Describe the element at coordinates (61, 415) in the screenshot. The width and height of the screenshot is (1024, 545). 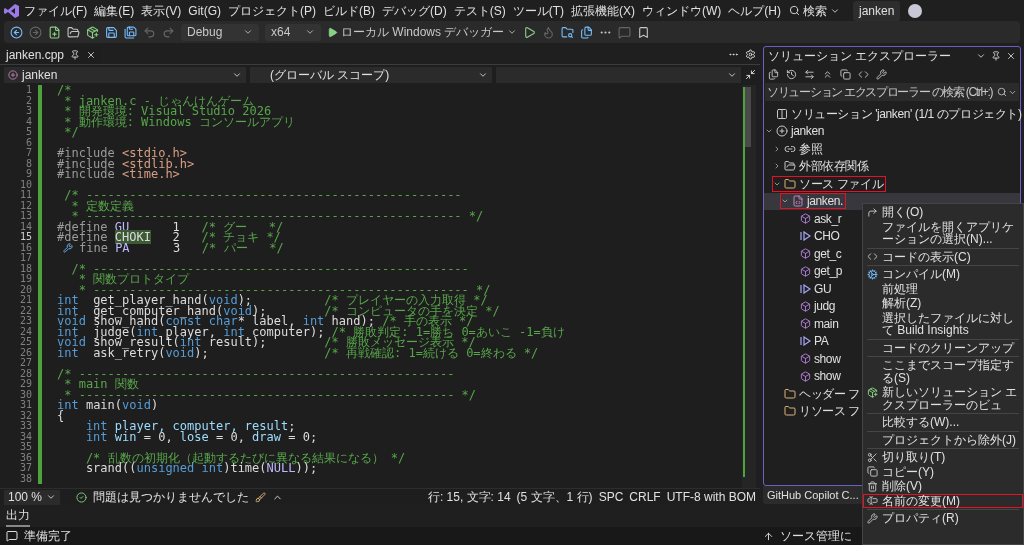
I see `code-line: {` at that location.